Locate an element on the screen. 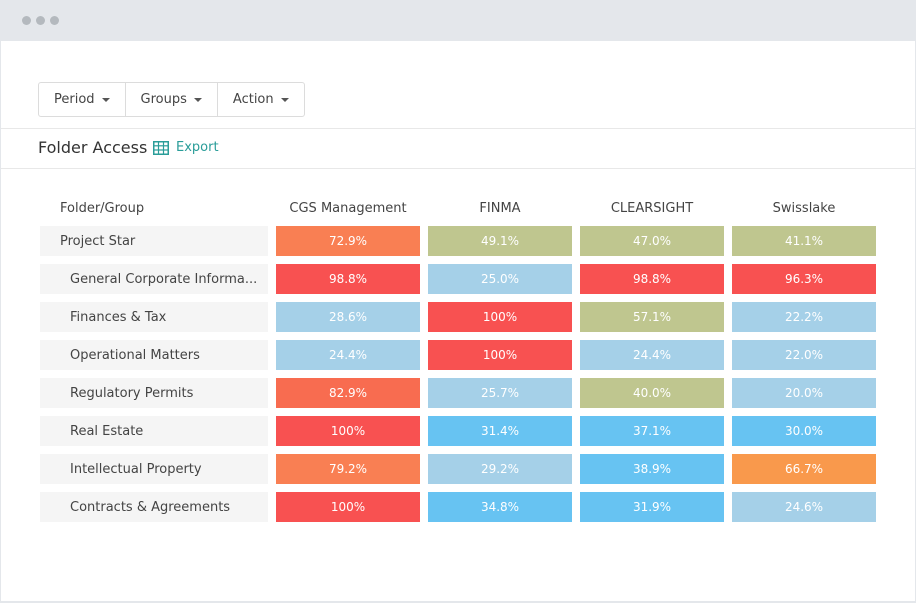 The image size is (916, 603). access-value-cell: 22.0% is located at coordinates (804, 355).